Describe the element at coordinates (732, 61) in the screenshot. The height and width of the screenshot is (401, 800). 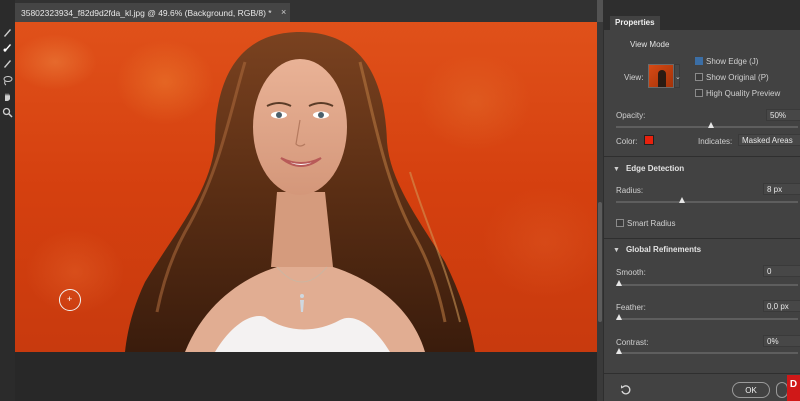
I see `show-edge-label: Show Edge (J)` at that location.